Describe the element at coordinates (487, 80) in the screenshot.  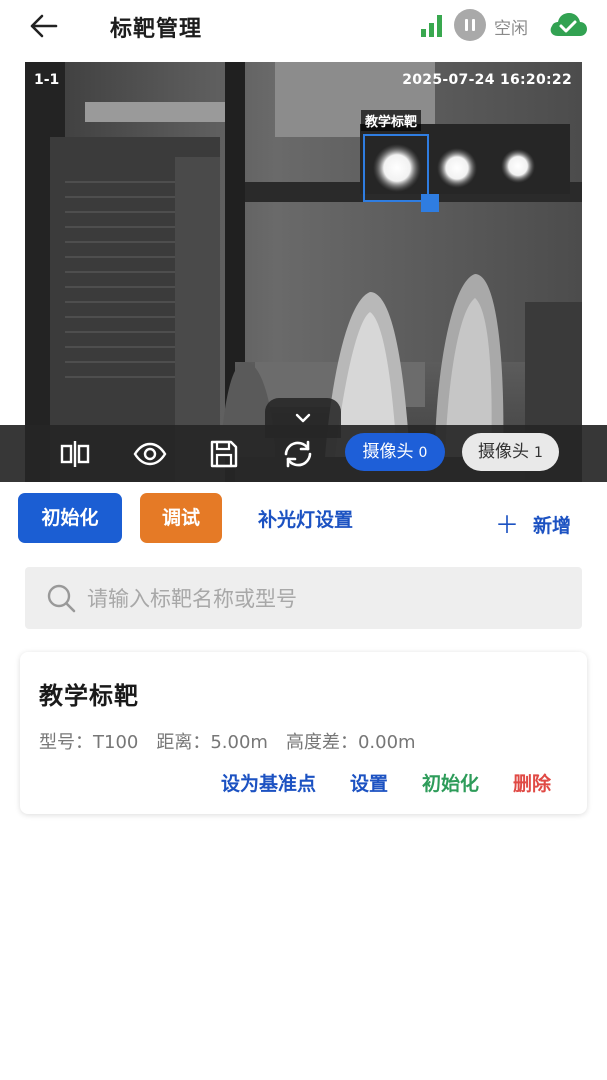
I see `camera-timestamp: 2025-07-24 16:20:22` at that location.